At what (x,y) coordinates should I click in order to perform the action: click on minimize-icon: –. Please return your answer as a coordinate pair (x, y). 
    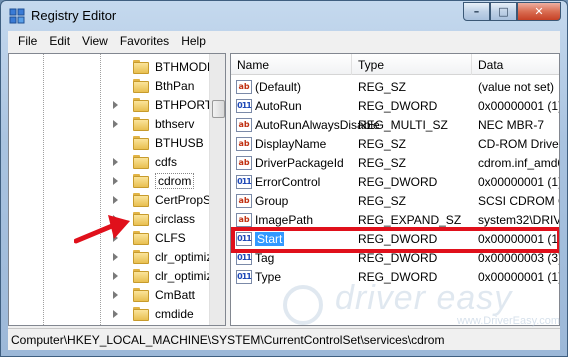
    Looking at the image, I should click on (476, 11).